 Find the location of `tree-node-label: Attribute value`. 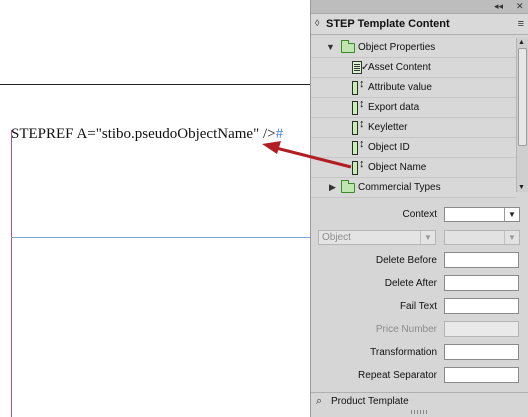

tree-node-label: Attribute value is located at coordinates (400, 87).